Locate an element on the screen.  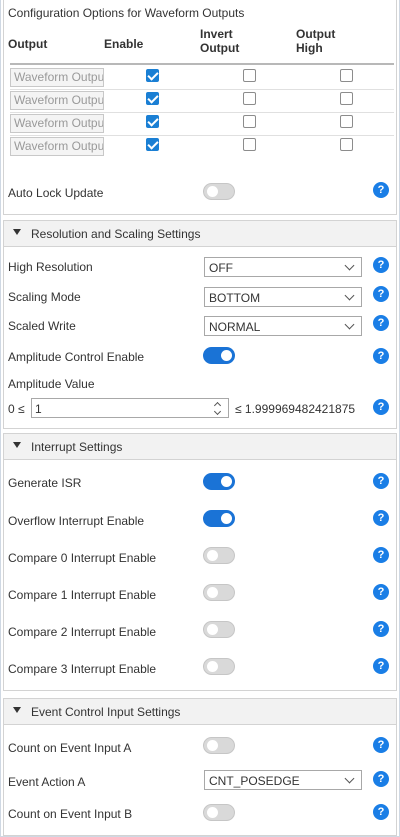
col-header-high-line2: High is located at coordinates (309, 48).